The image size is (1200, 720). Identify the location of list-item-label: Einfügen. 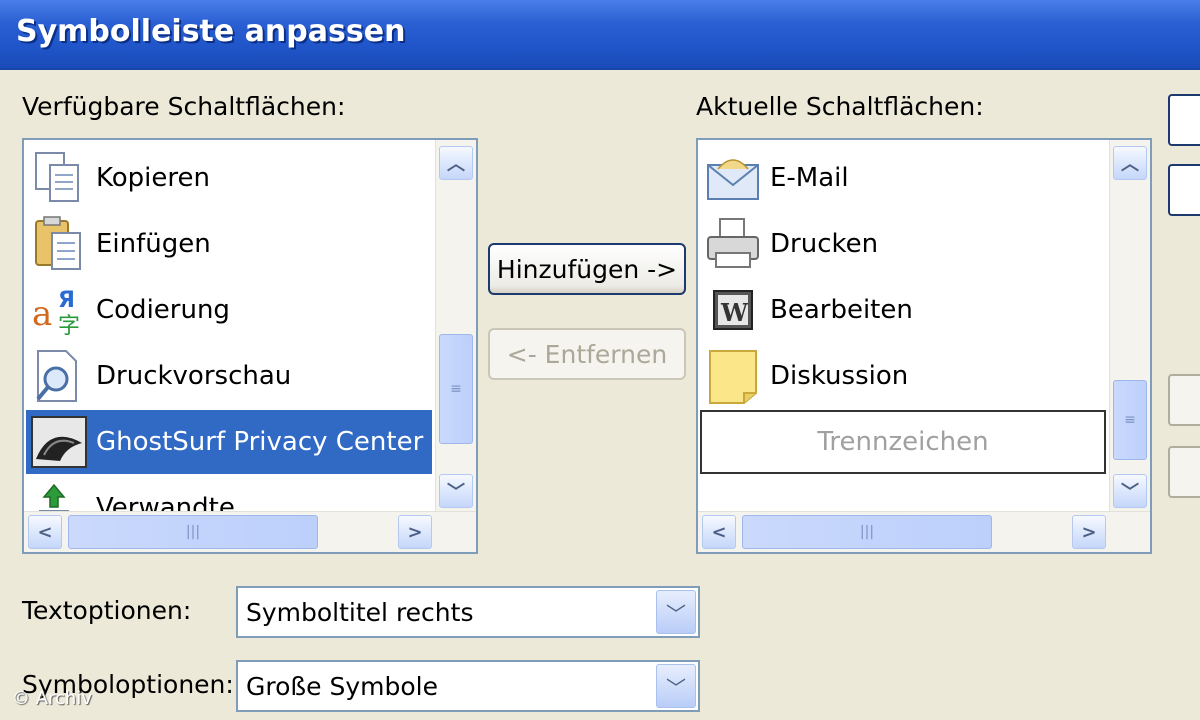
(153, 244).